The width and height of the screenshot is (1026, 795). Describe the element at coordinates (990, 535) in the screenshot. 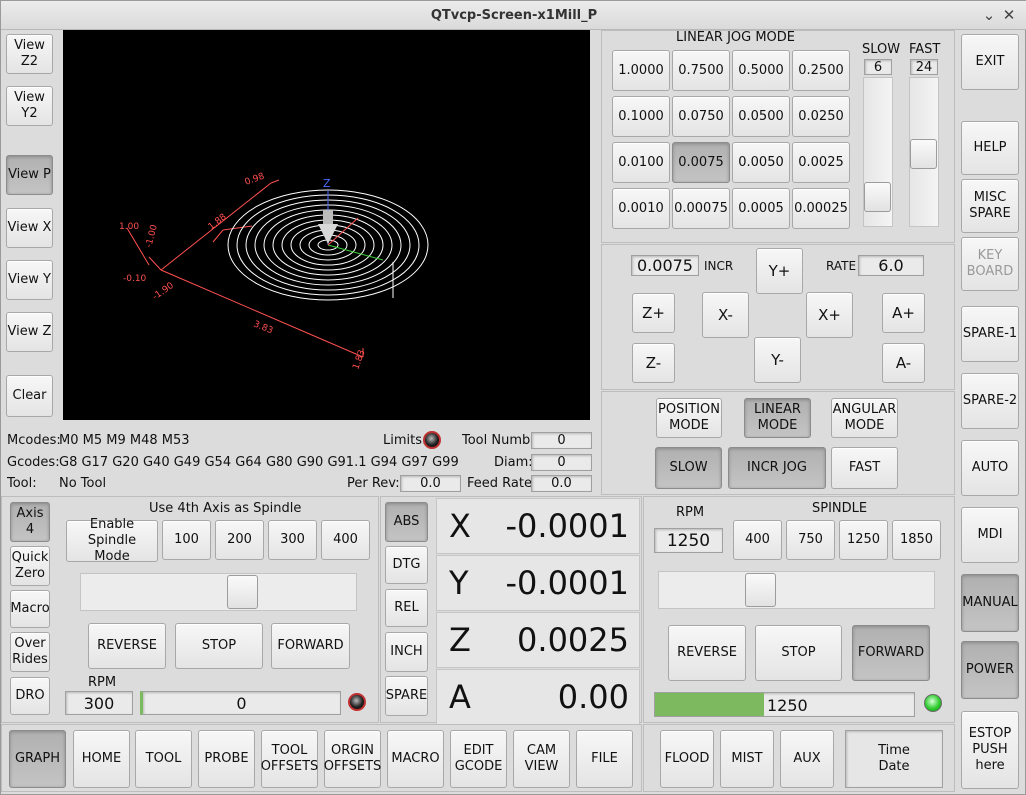

I see `mdi-mode-button: MDI` at that location.